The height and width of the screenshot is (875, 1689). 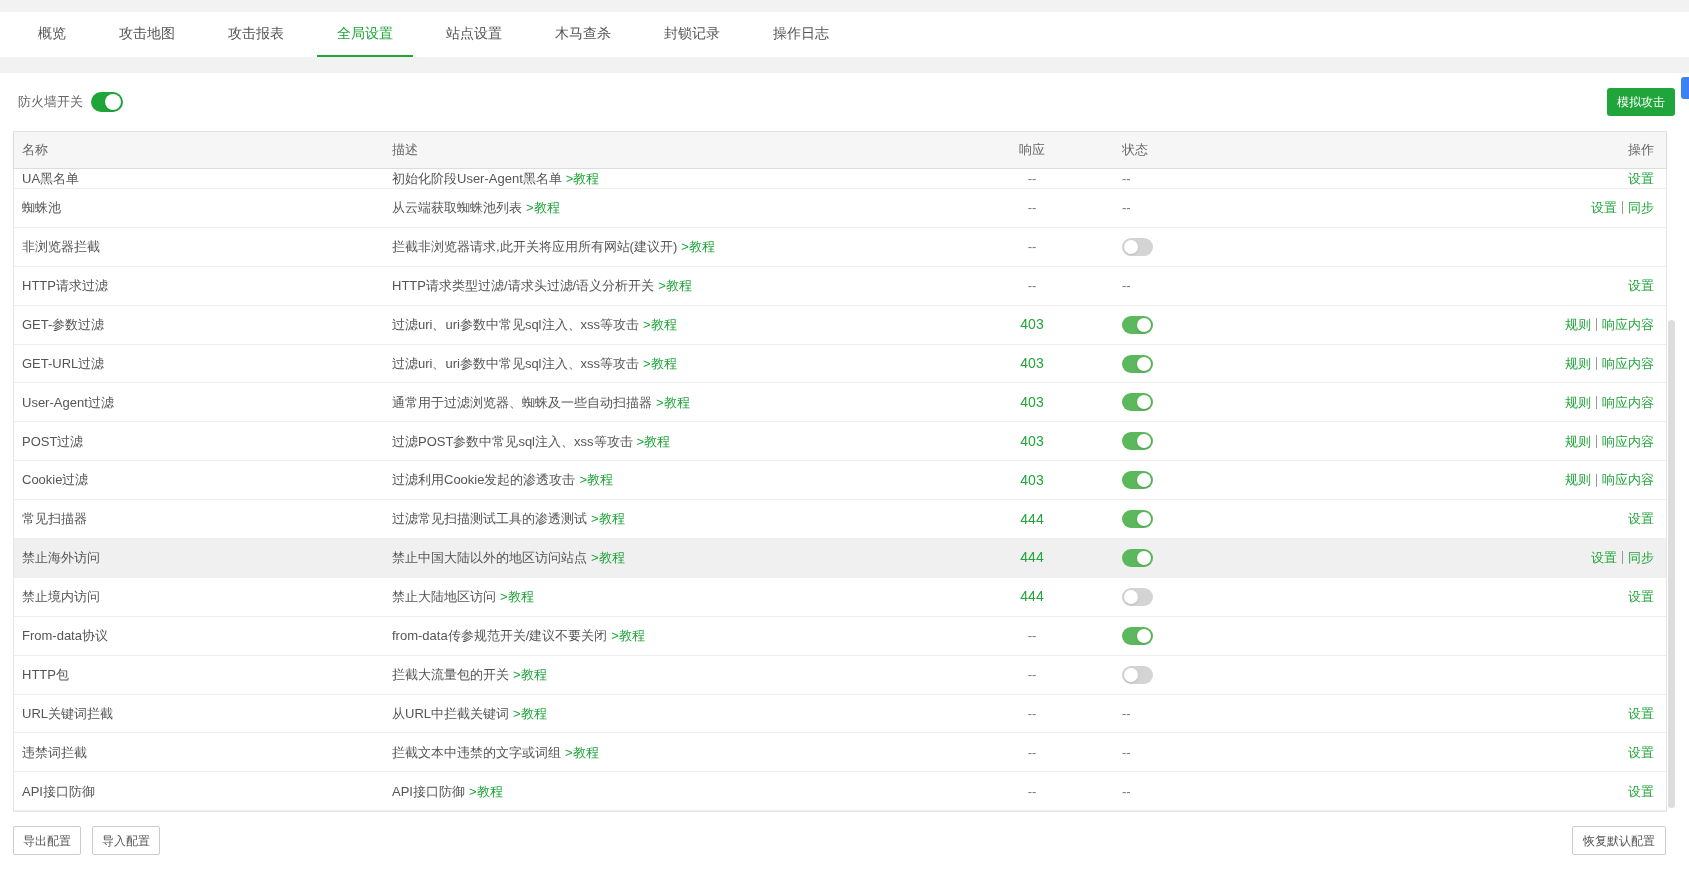 What do you see at coordinates (68, 402) in the screenshot?
I see `table-cell-text: User-Agent过滤` at bounding box center [68, 402].